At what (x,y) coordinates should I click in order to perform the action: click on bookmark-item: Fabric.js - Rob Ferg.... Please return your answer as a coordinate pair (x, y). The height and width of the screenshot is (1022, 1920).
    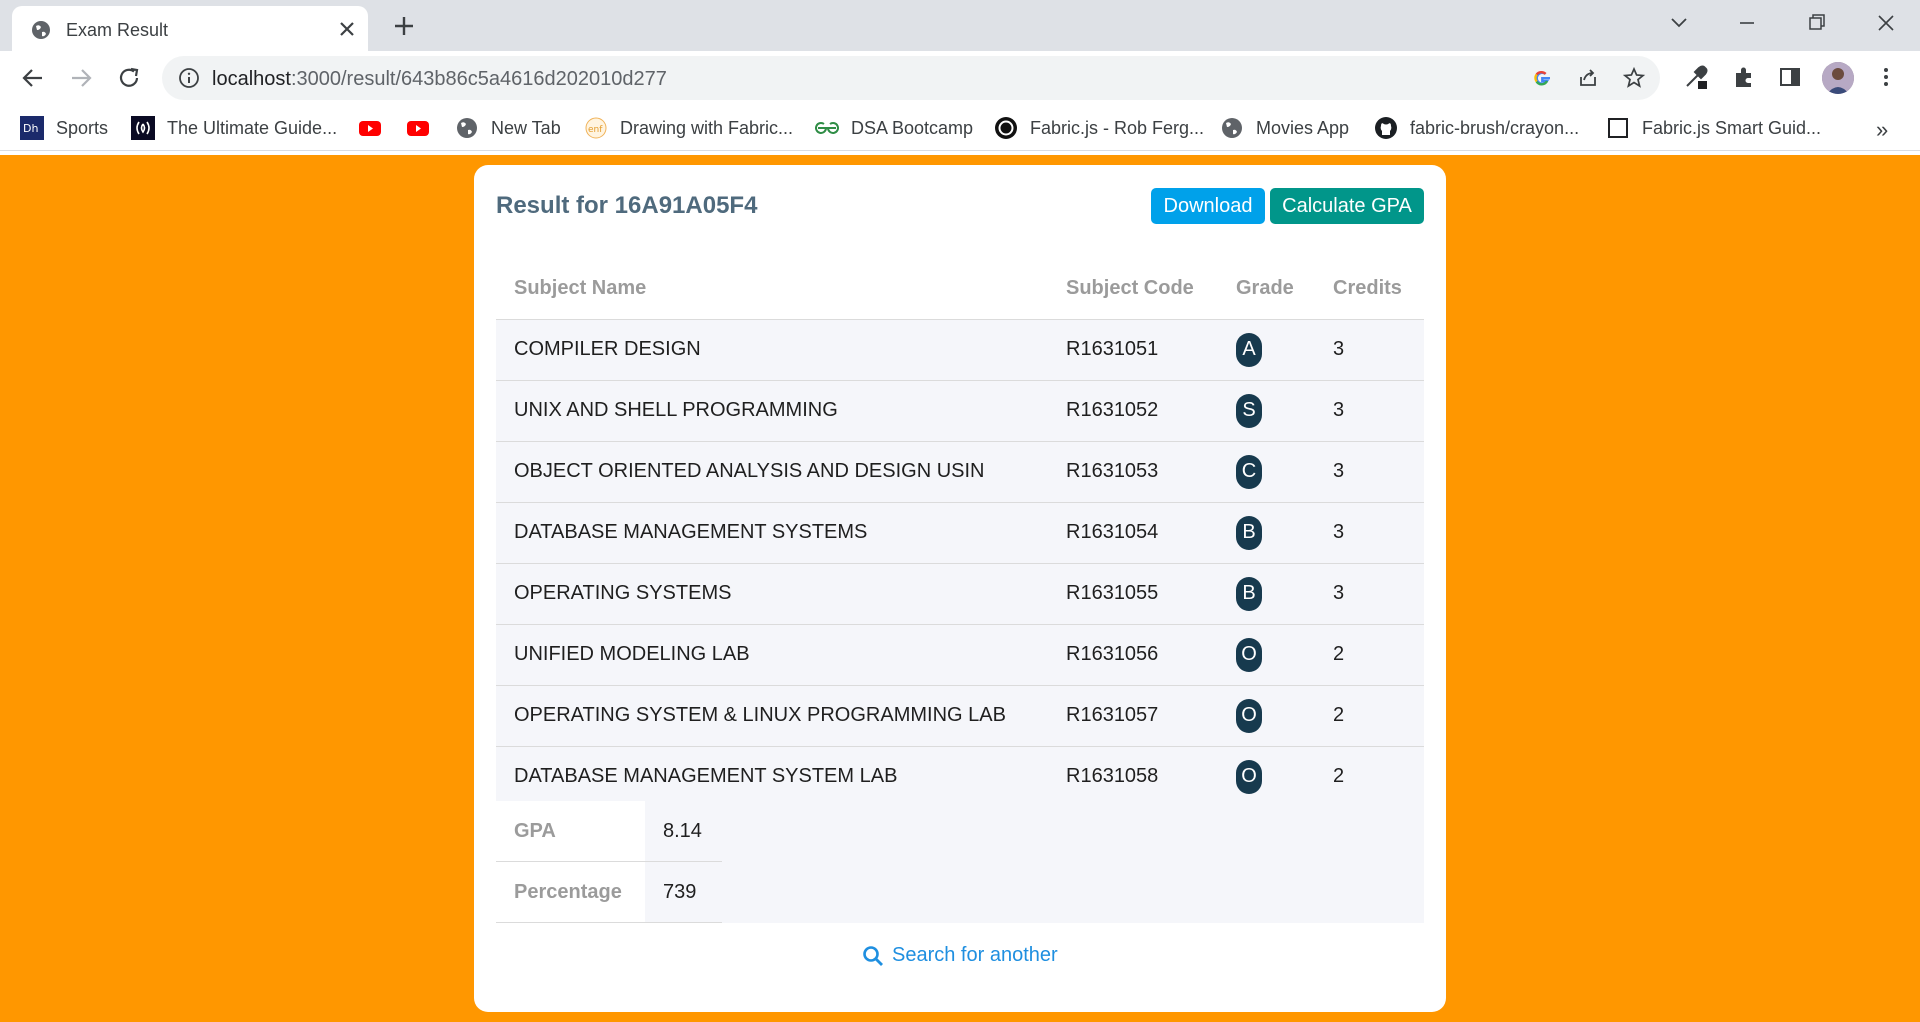
    Looking at the image, I should click on (1099, 128).